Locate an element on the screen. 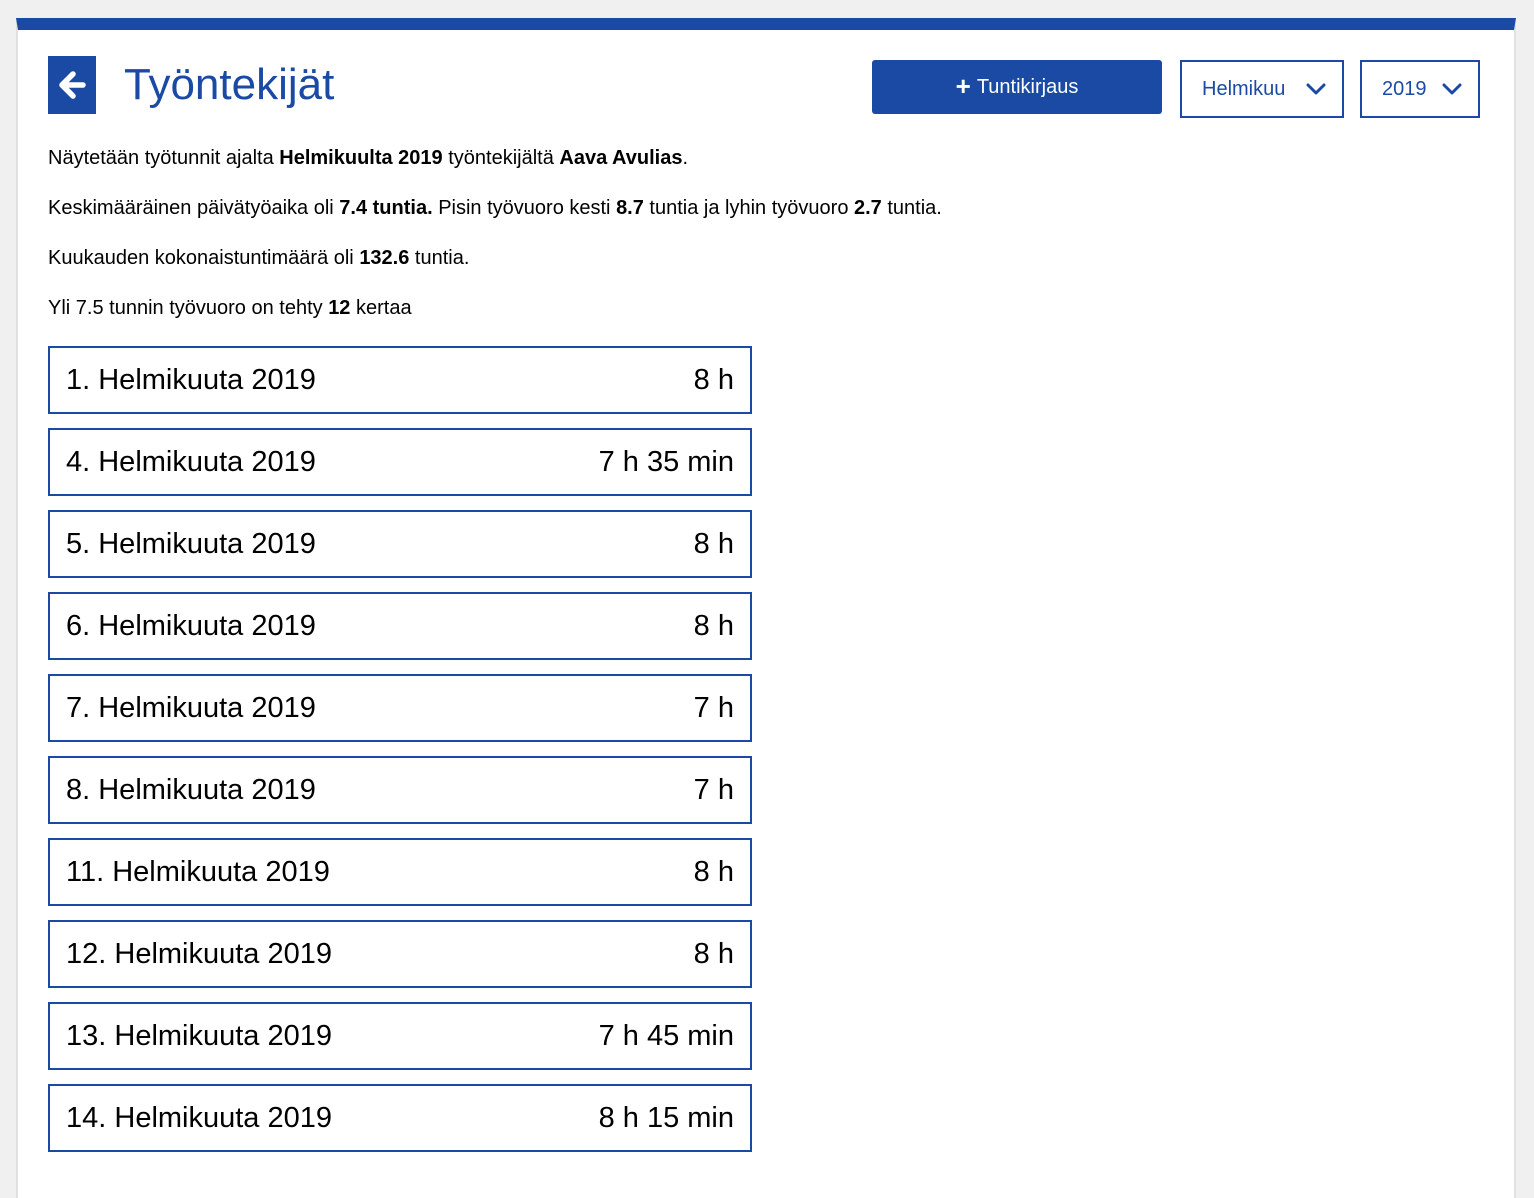  day-date: 4. Helmikuuta 2019 is located at coordinates (191, 461).